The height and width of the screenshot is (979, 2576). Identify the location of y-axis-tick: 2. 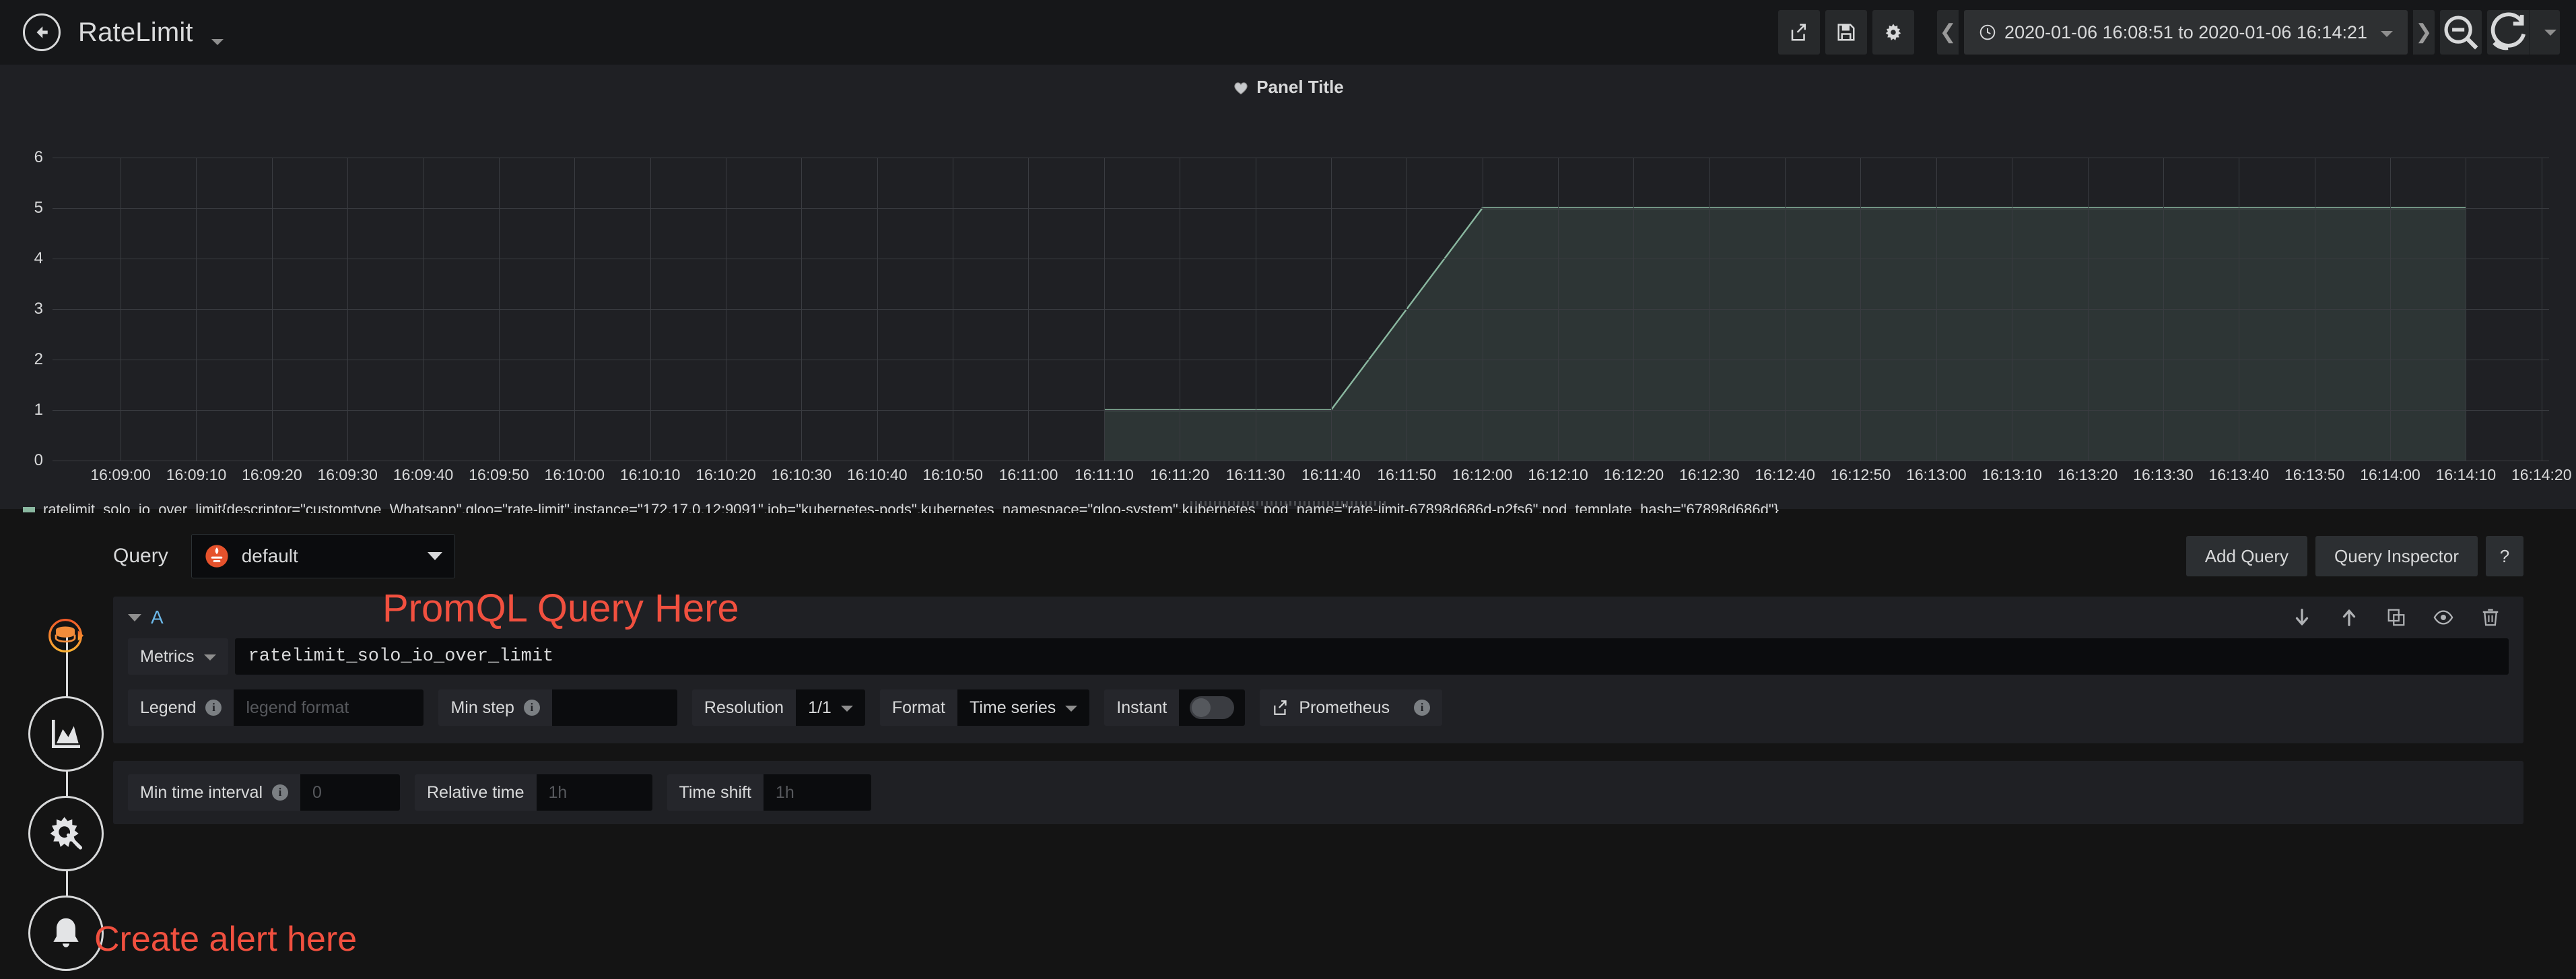
(38, 359).